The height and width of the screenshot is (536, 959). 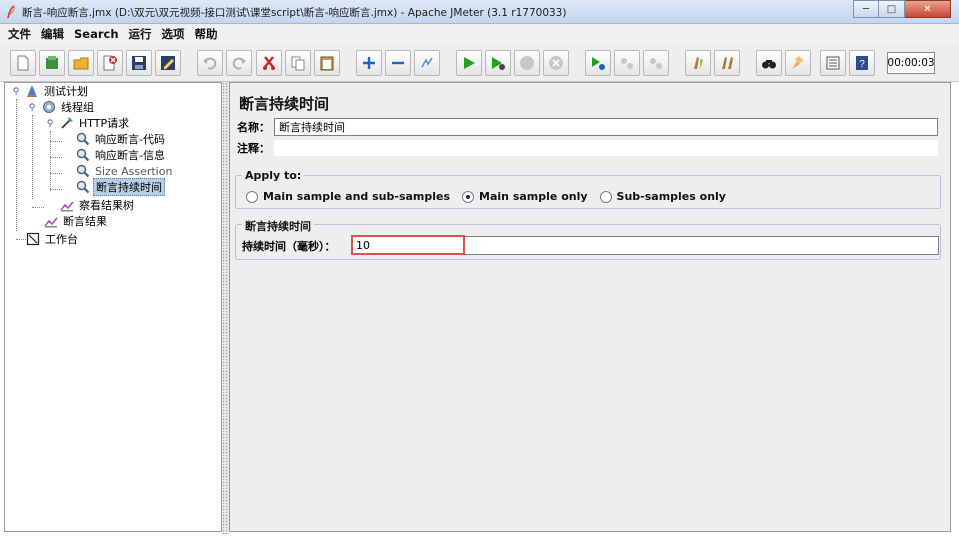 What do you see at coordinates (284, 104) in the screenshot?
I see `panel-title: 断言持续时间` at bounding box center [284, 104].